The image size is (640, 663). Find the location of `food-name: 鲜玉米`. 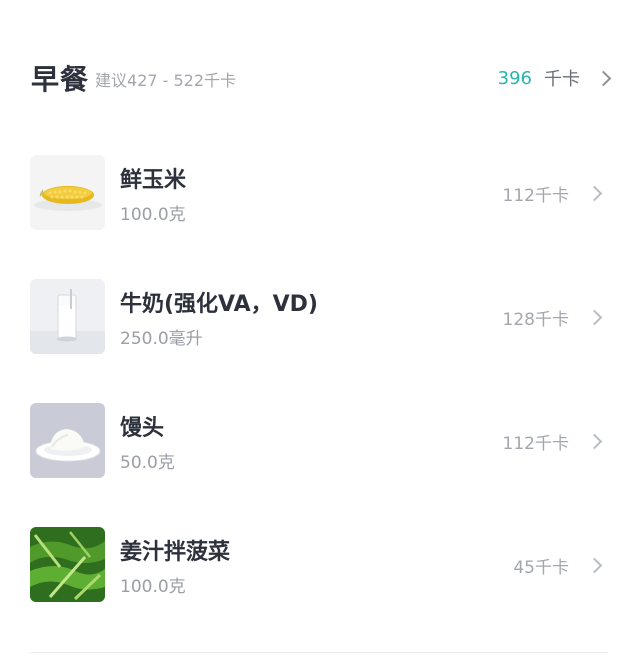

food-name: 鲜玉米 is located at coordinates (153, 180).